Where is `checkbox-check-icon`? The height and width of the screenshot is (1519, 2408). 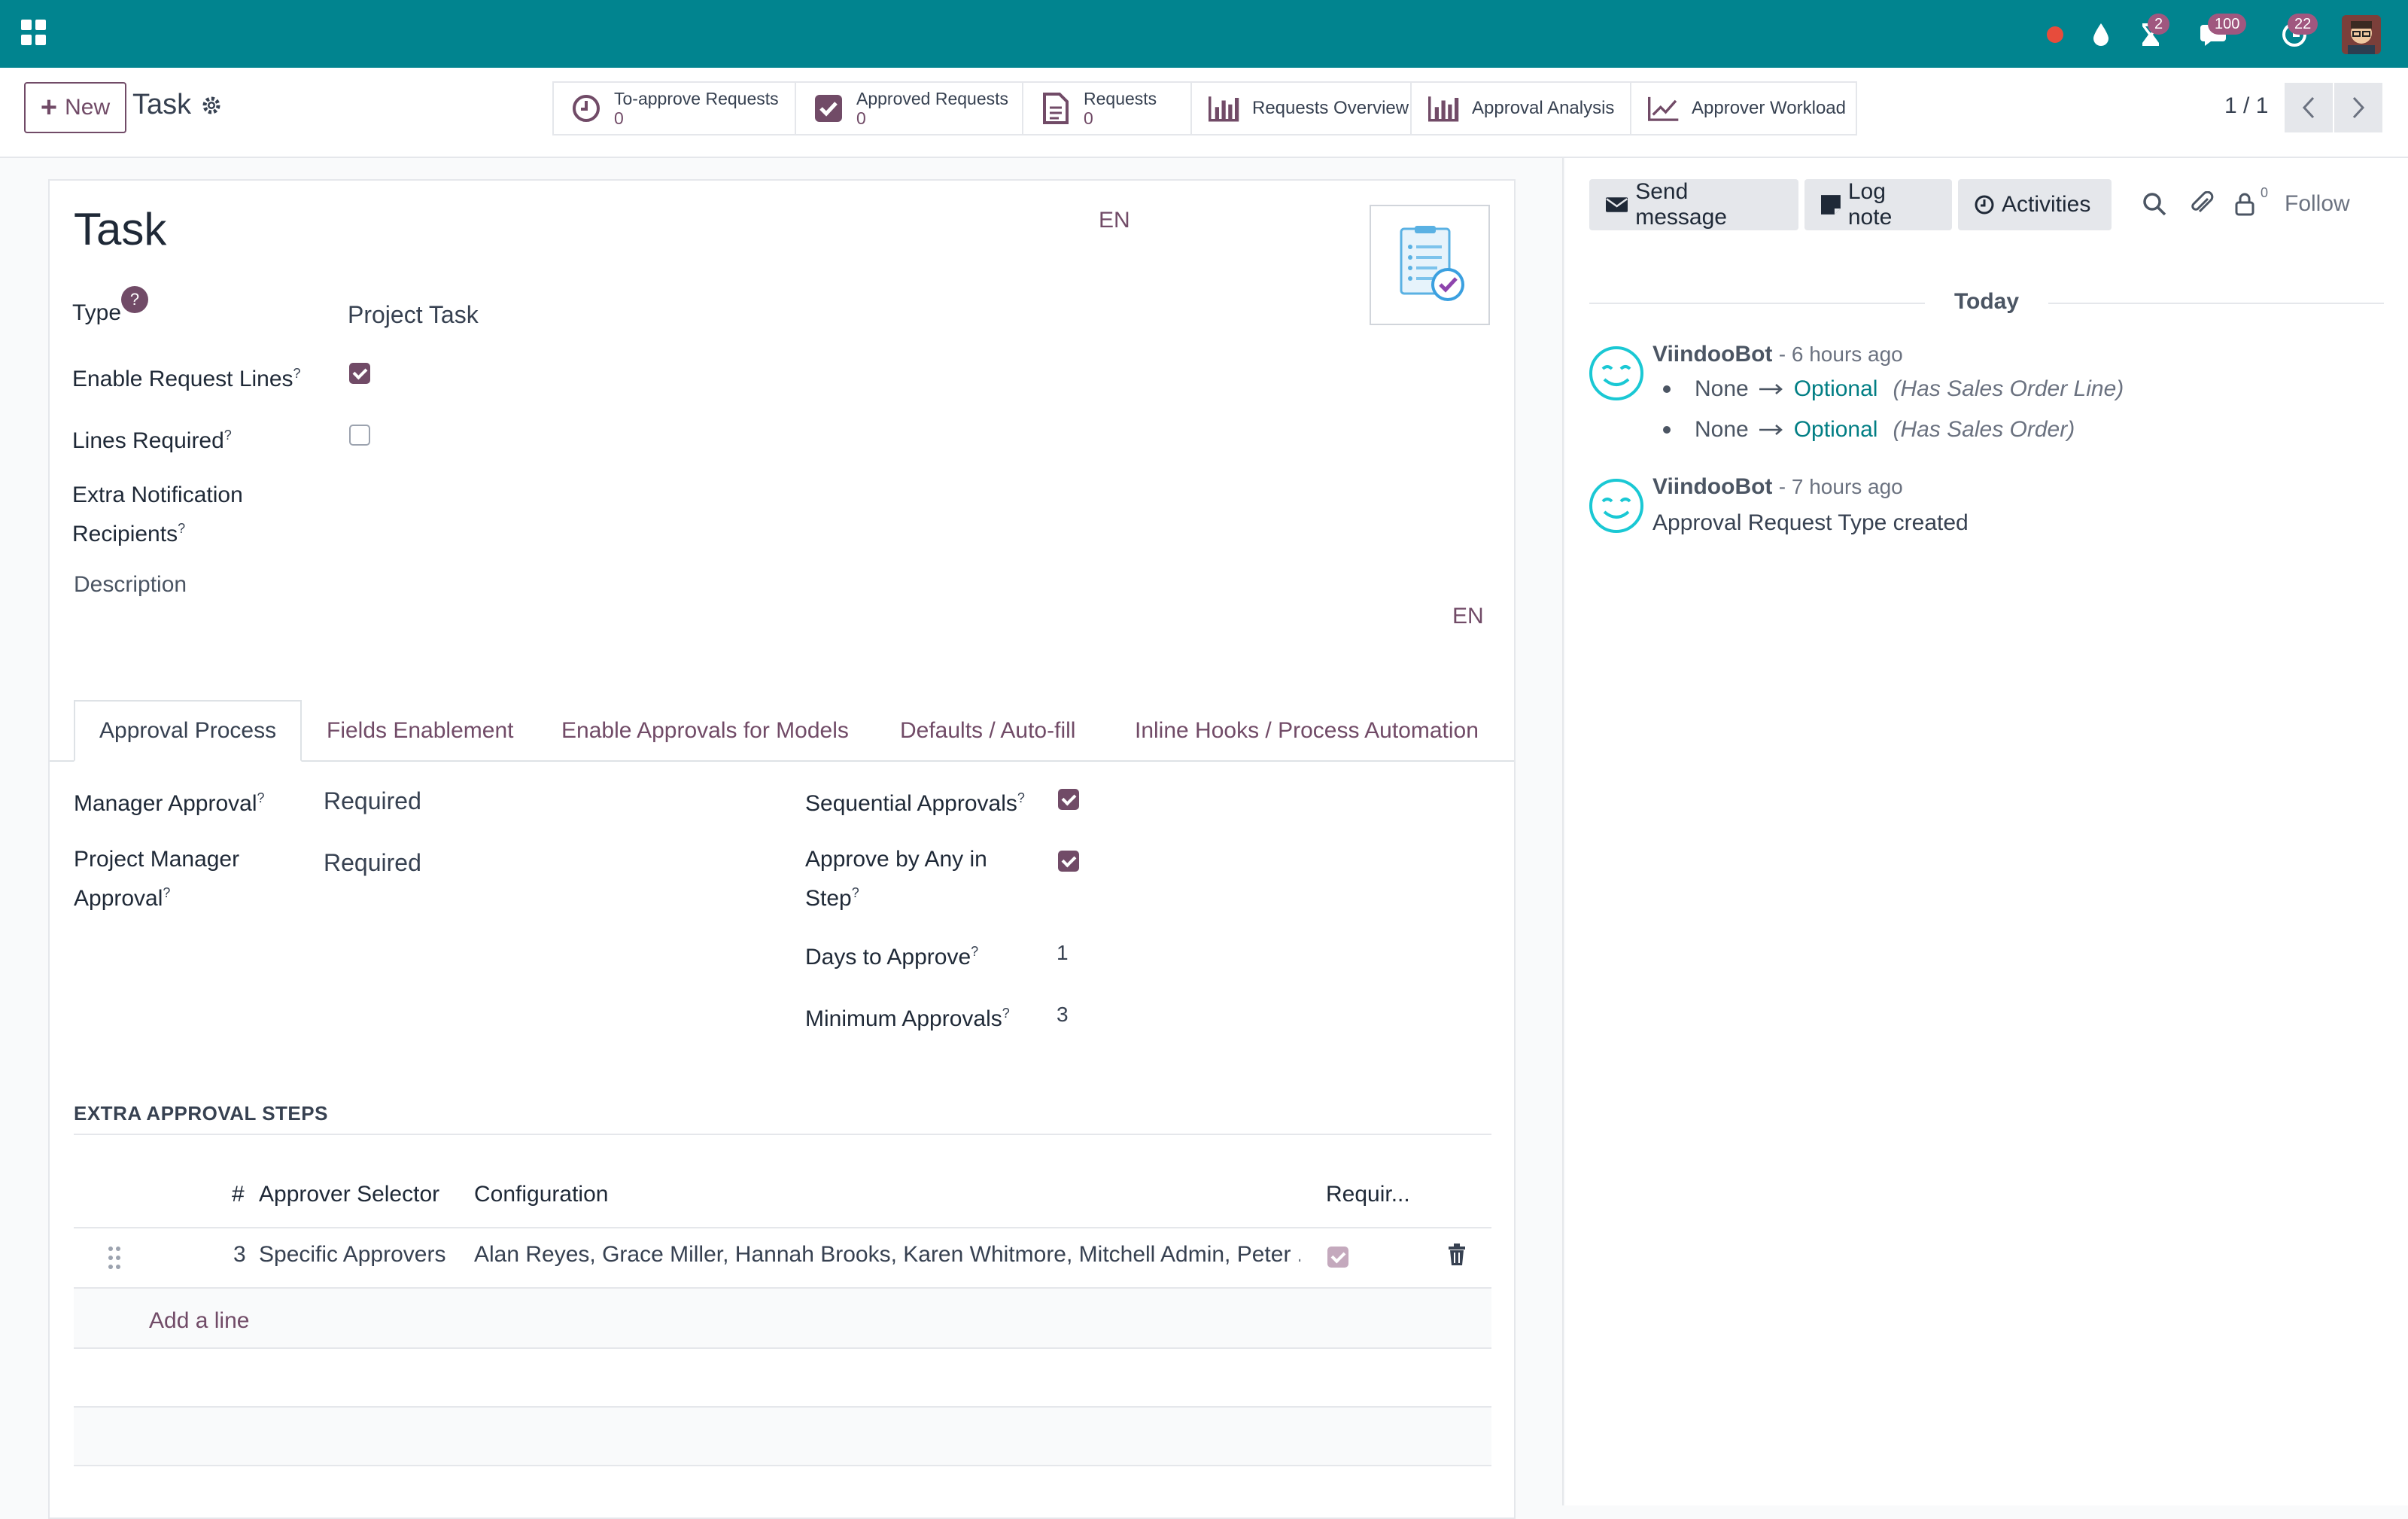
checkbox-check-icon is located at coordinates (828, 108).